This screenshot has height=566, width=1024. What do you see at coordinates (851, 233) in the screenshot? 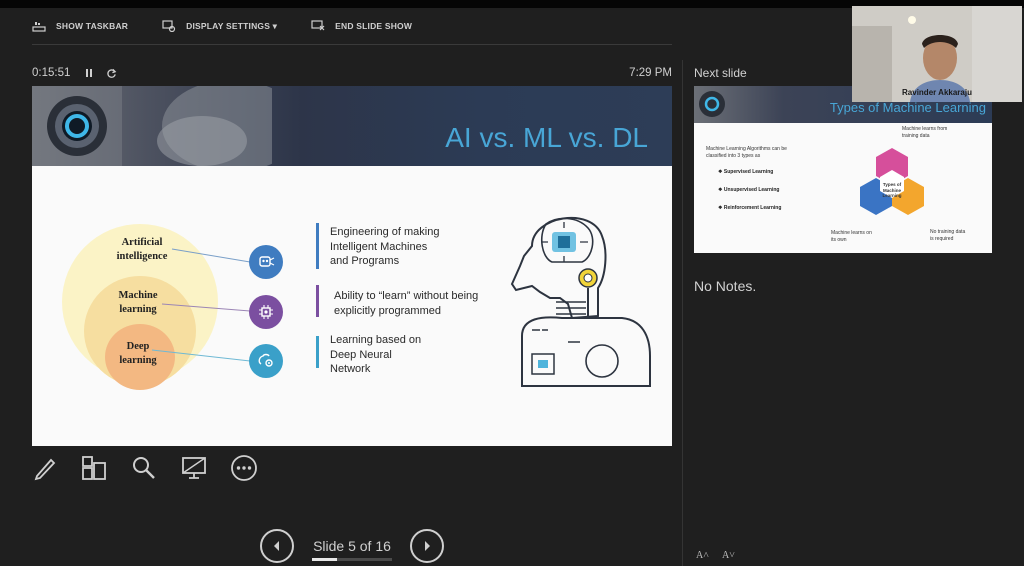
I see `note-left-line1: Machine learns on` at bounding box center [851, 233].